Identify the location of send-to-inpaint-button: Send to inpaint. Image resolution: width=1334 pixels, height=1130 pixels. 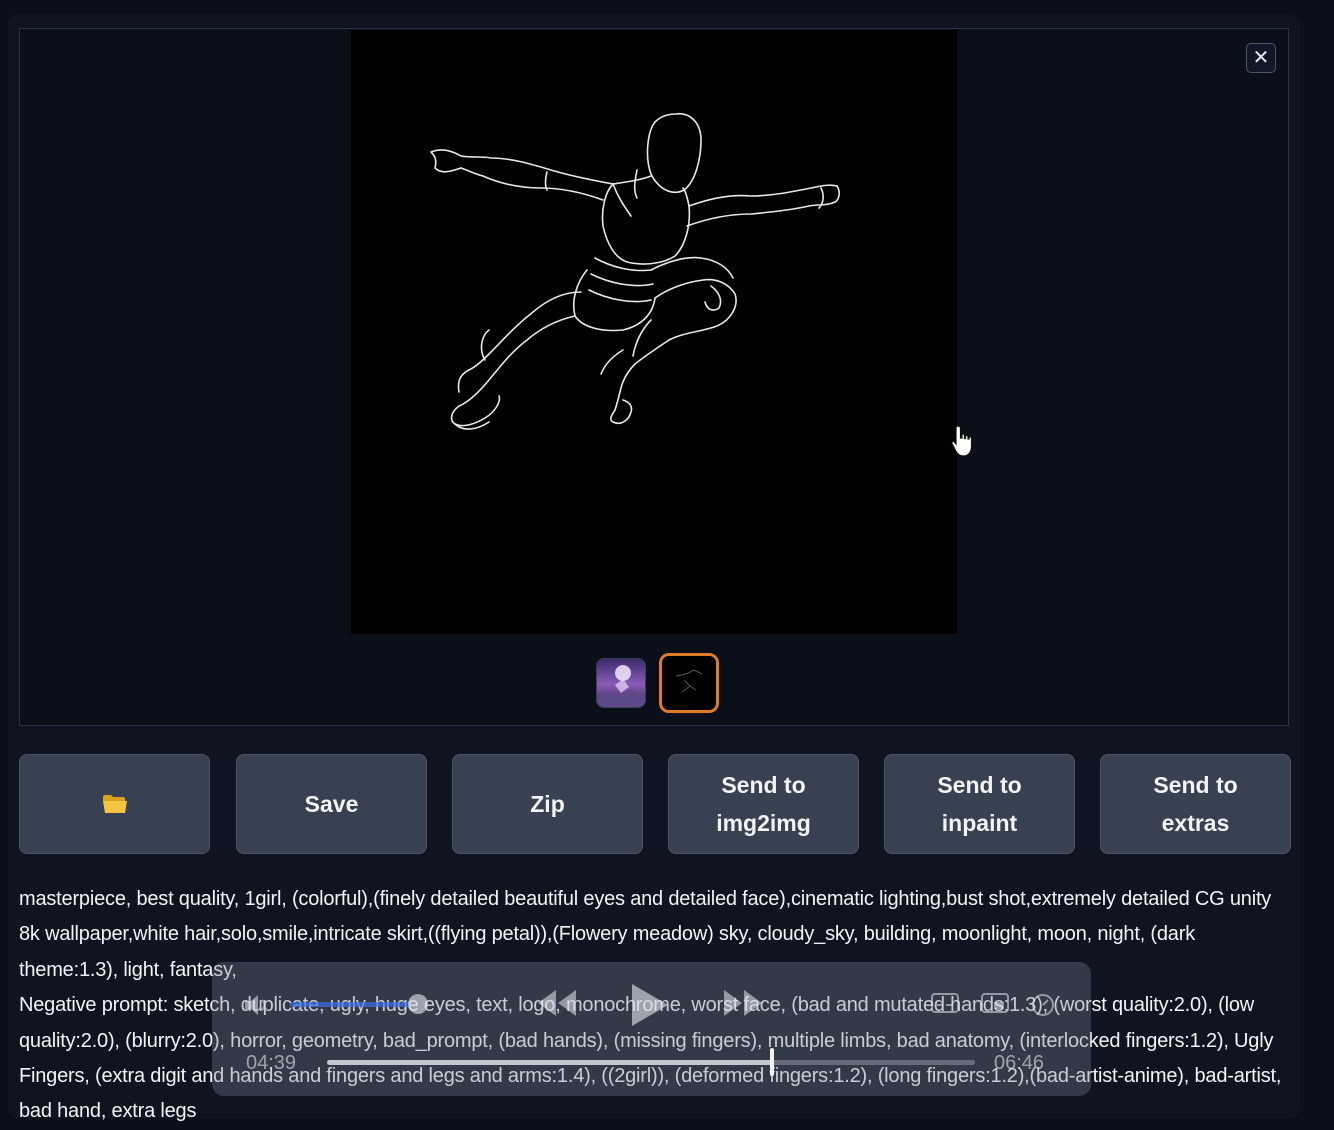
(979, 804).